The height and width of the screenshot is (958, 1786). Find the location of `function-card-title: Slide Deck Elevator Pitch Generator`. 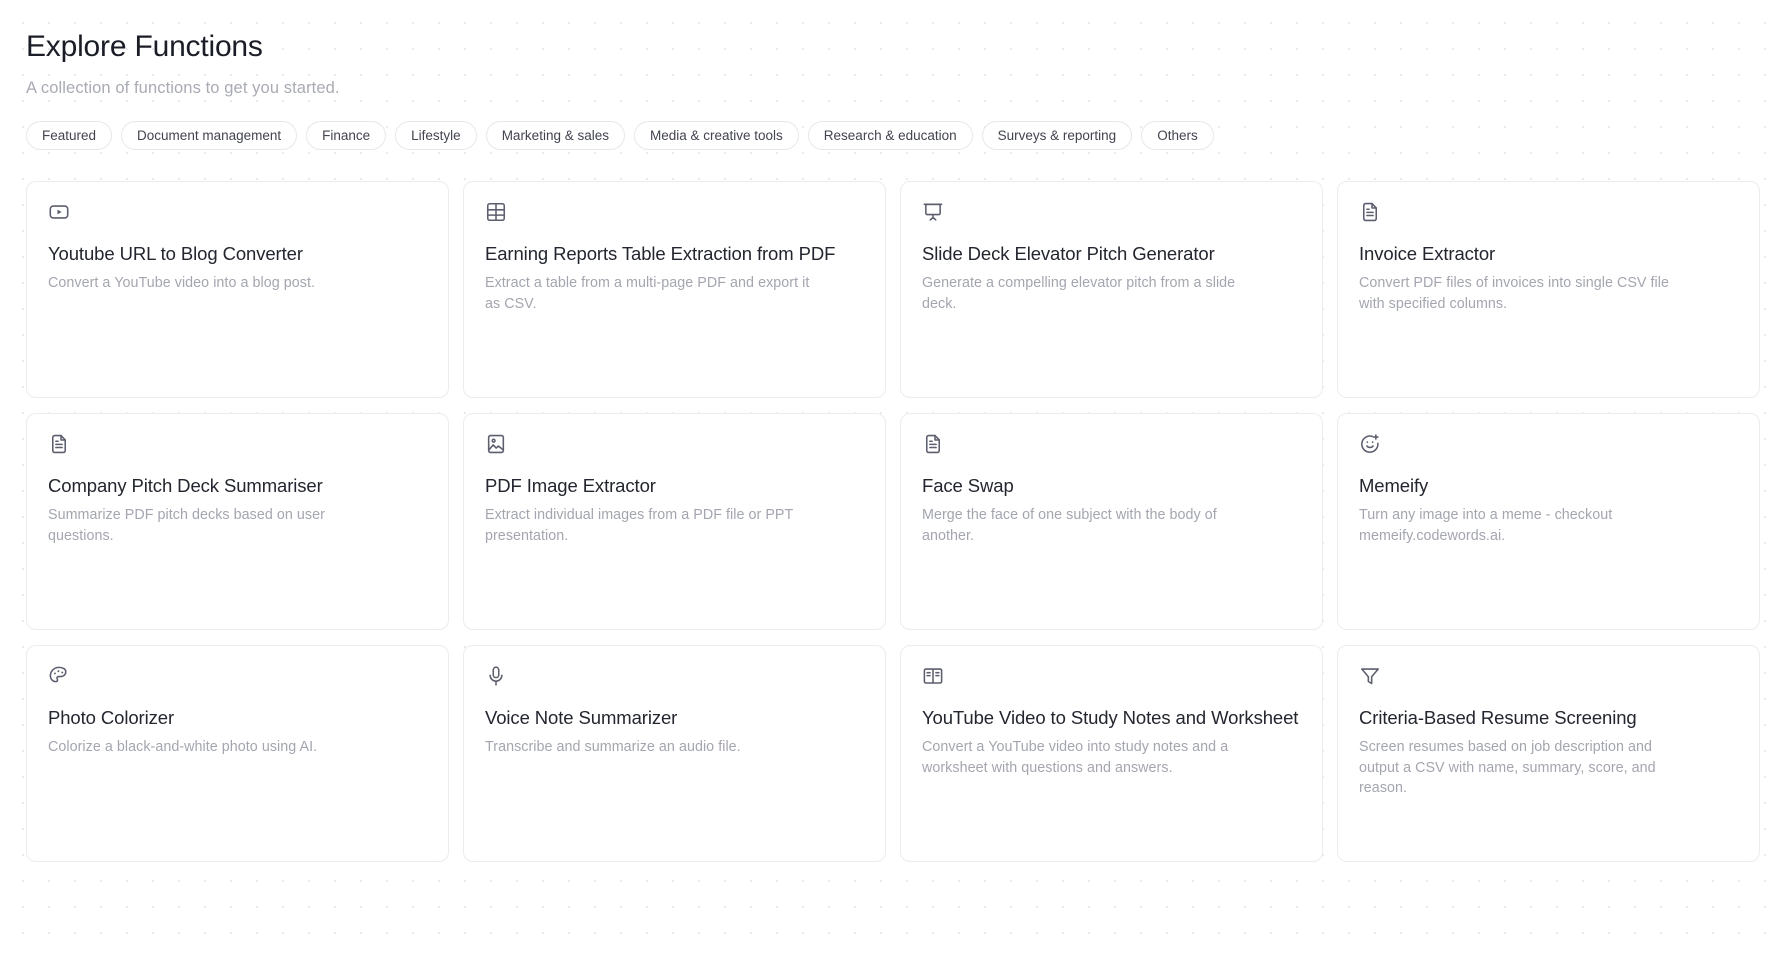

function-card-title: Slide Deck Elevator Pitch Generator is located at coordinates (1068, 253).